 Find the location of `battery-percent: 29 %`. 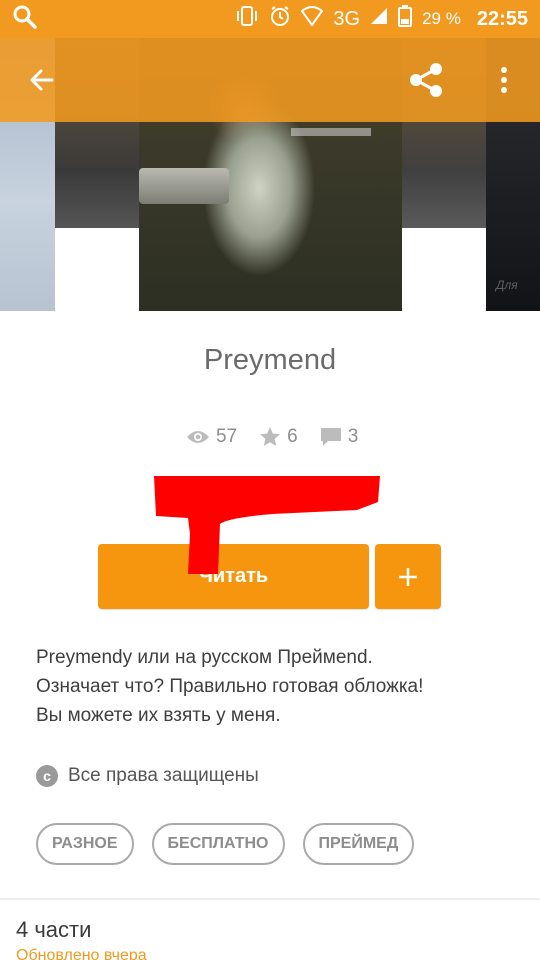

battery-percent: 29 % is located at coordinates (441, 18).